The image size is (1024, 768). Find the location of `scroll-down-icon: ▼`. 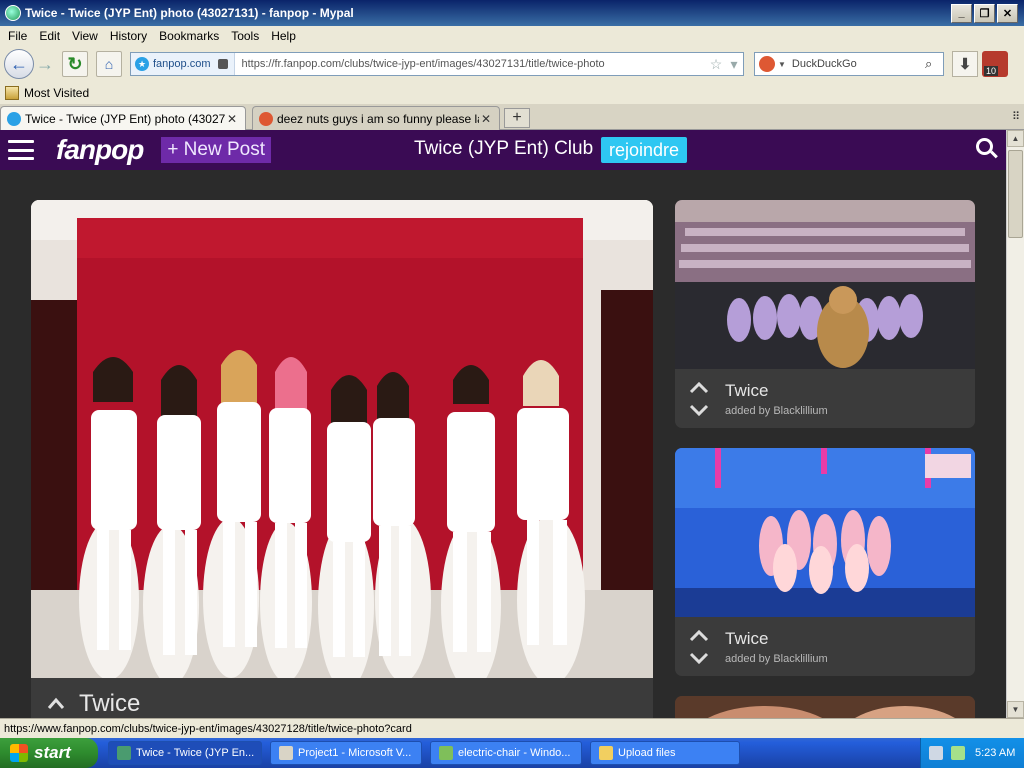

scroll-down-icon: ▼ is located at coordinates (1015, 709).